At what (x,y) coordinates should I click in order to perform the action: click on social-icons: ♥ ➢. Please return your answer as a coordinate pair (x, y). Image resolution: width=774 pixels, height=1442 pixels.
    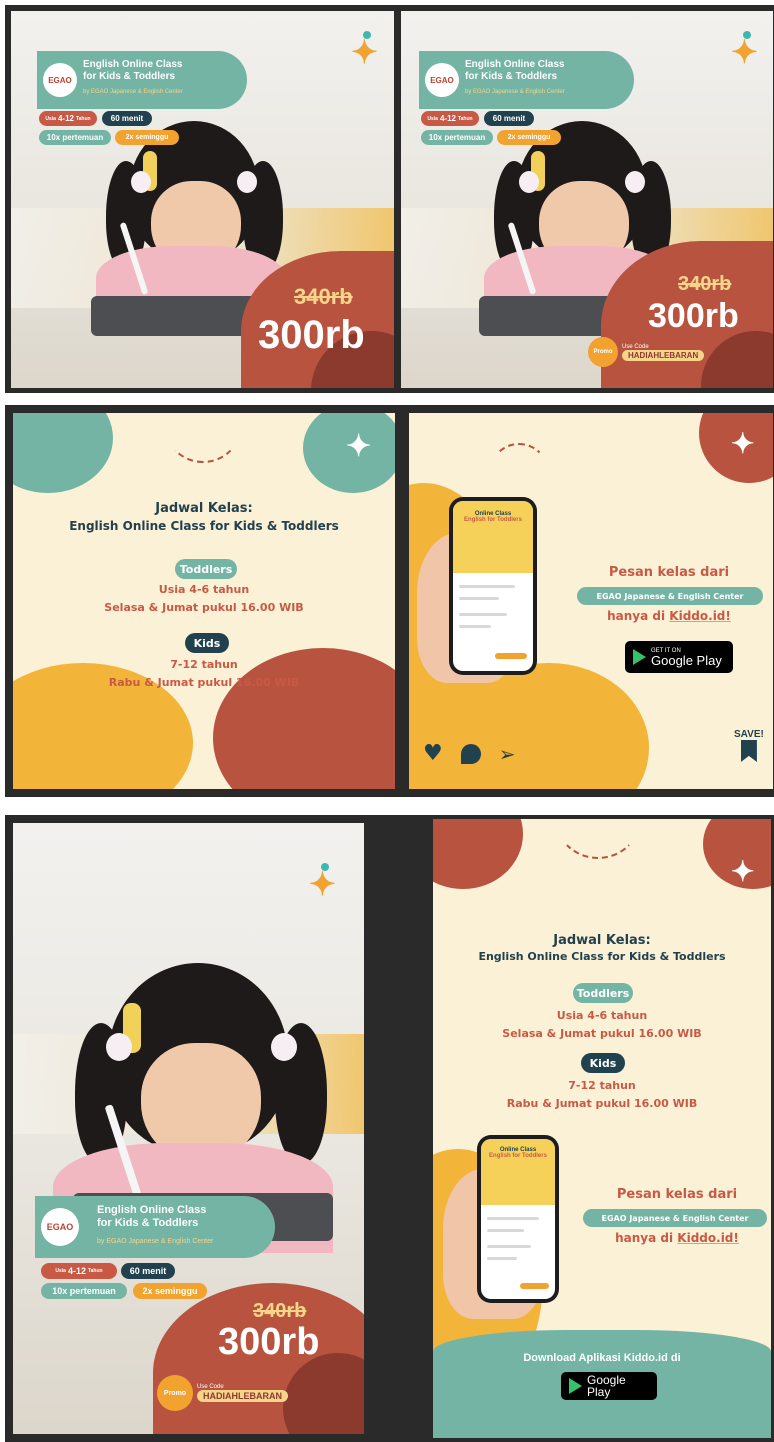
    Looking at the image, I should click on (469, 753).